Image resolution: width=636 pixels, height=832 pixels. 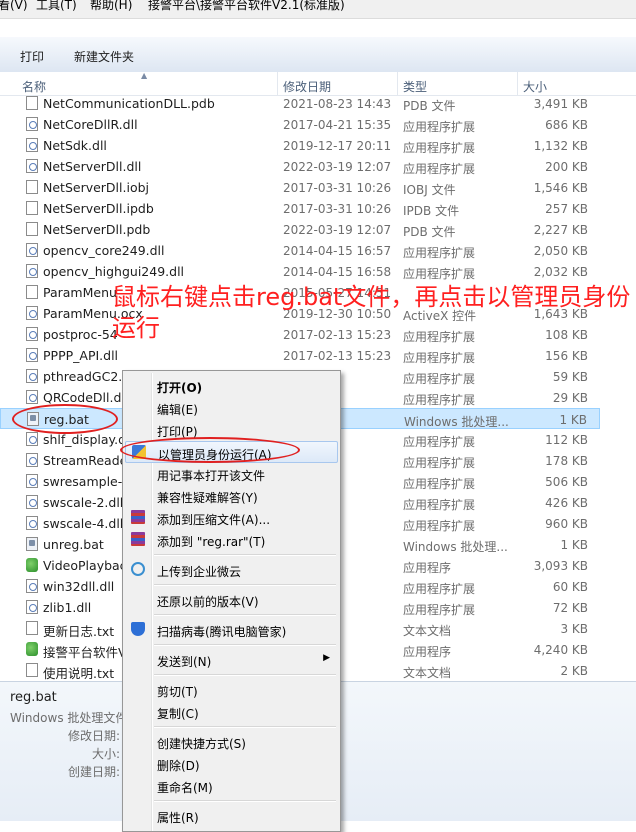 I want to click on toolbar: 打印 新建文件夹, so click(x=318, y=55).